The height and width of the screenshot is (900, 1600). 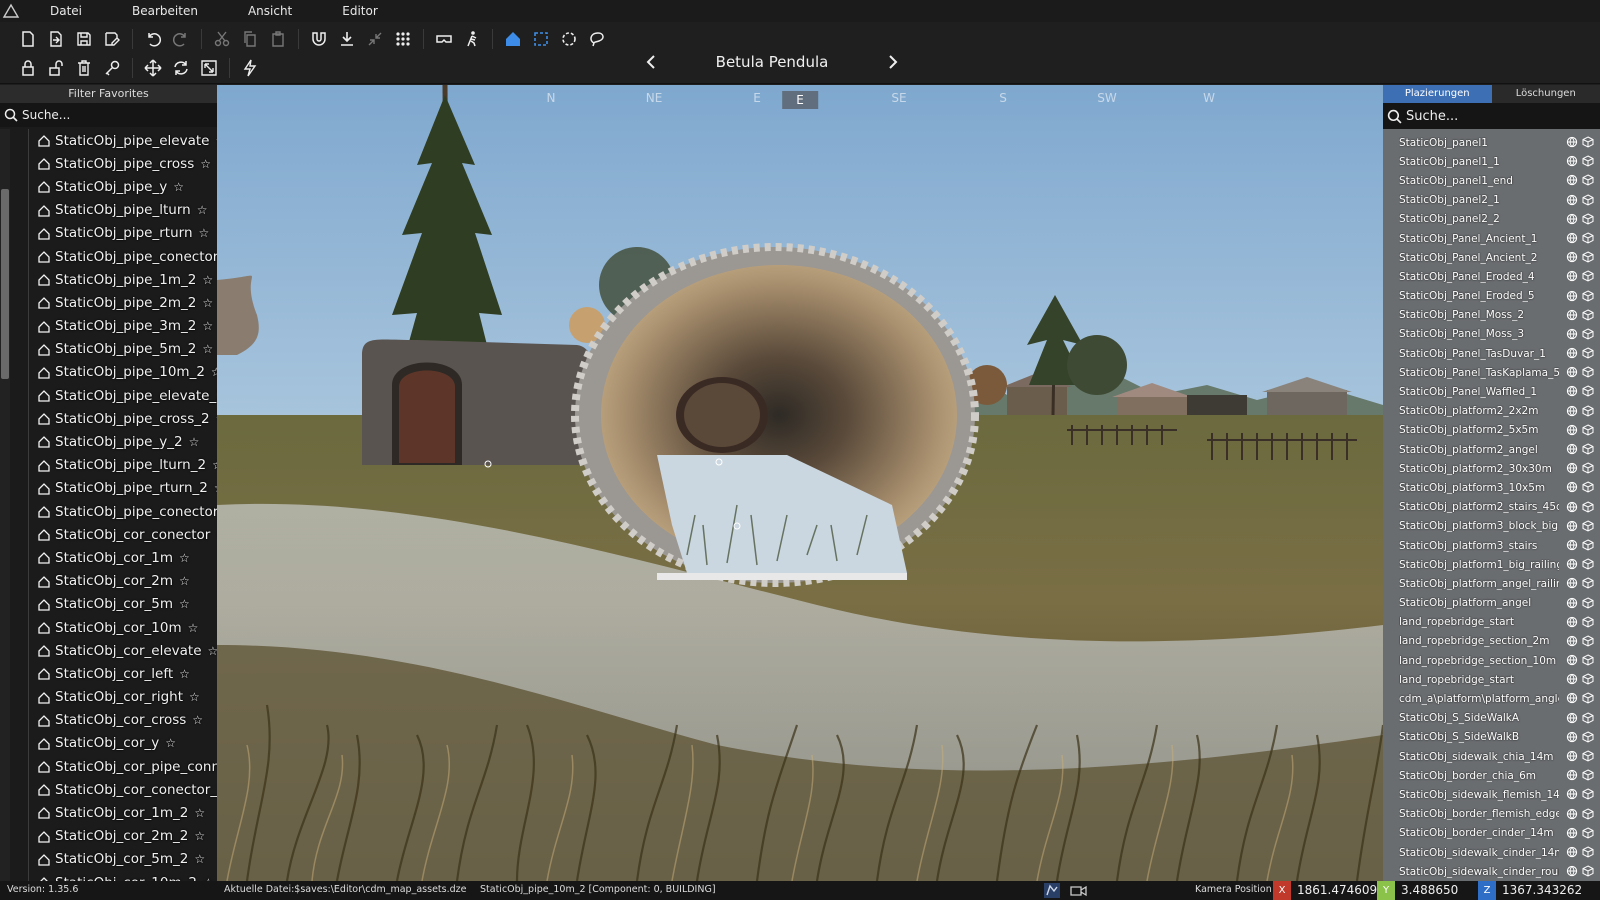 What do you see at coordinates (1491, 257) in the screenshot?
I see `placement-item: StaticObj_Panel_Ancient_2` at bounding box center [1491, 257].